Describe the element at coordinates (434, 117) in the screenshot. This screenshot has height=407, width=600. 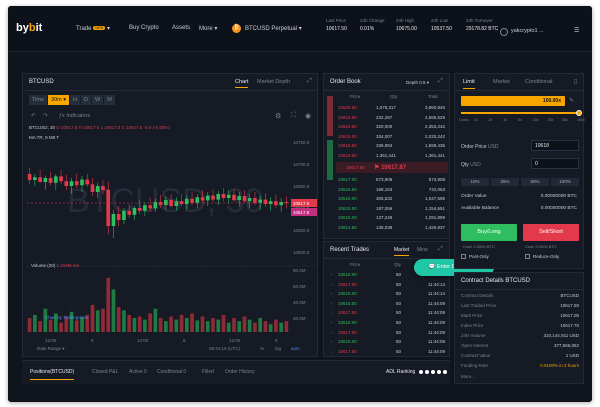
I see `ask-total: 2,585,529` at that location.